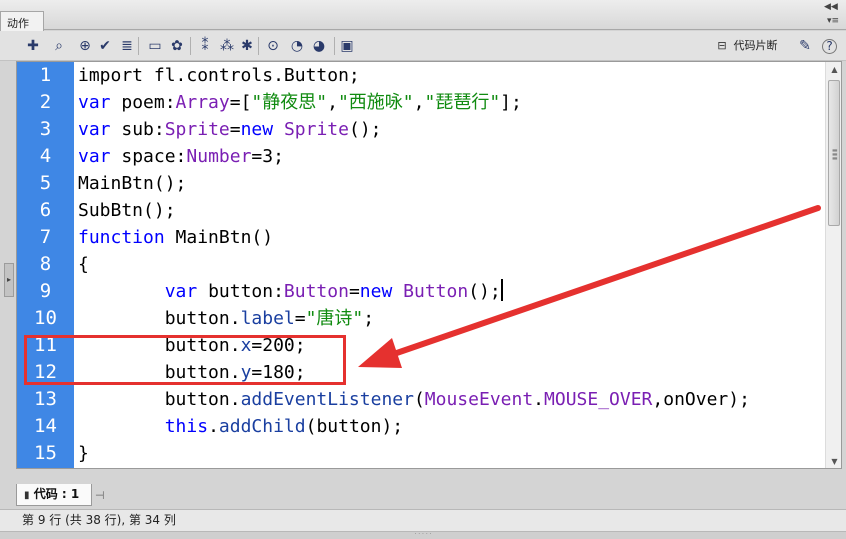 This screenshot has height=539, width=846. What do you see at coordinates (423, 535) in the screenshot?
I see `panel-resize-grip: · · · · ·` at bounding box center [423, 535].